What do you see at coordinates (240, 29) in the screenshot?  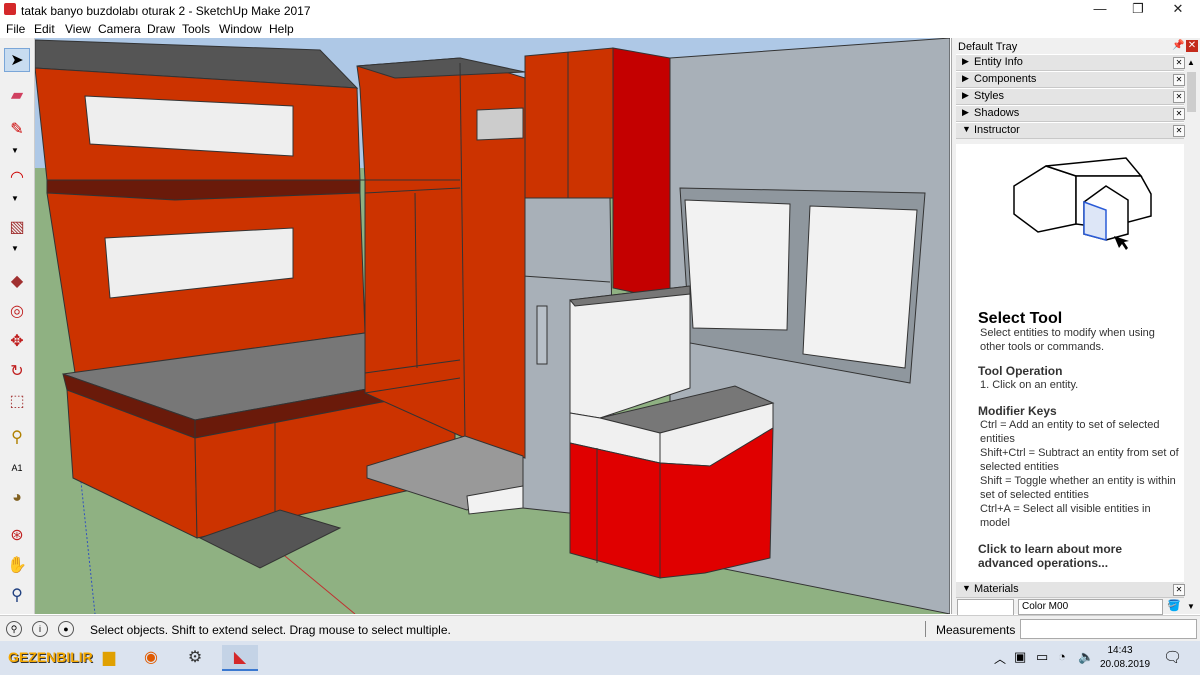 I see `menu-window: Window` at bounding box center [240, 29].